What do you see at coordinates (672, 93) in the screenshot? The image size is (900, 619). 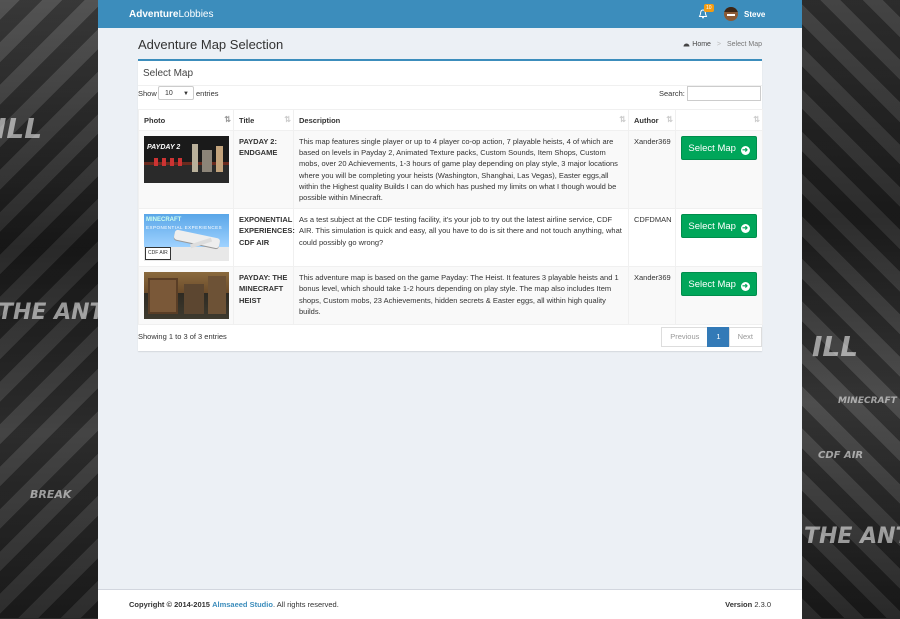 I see `search-label: Search:` at bounding box center [672, 93].